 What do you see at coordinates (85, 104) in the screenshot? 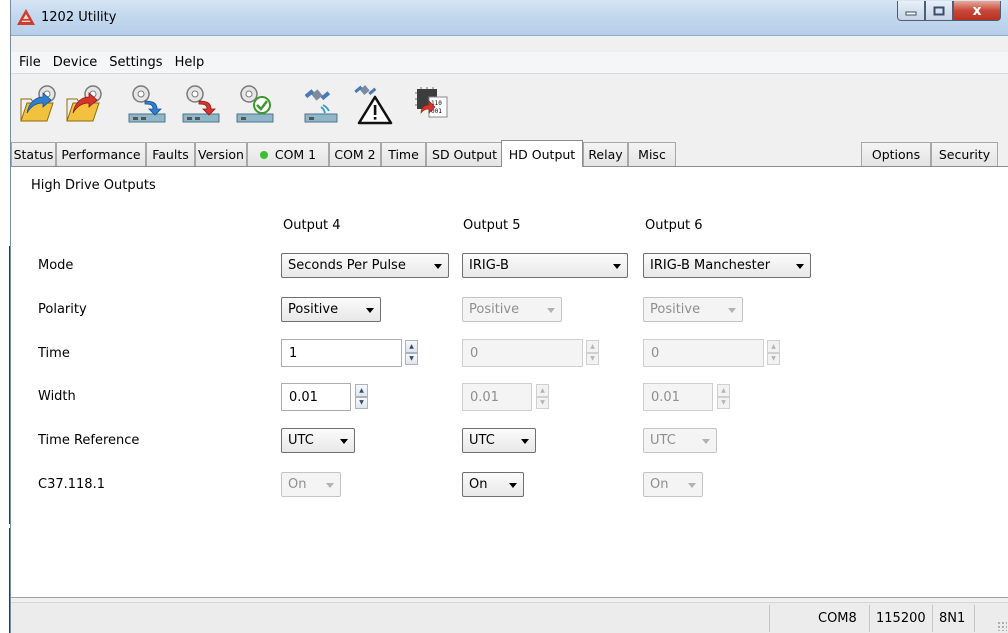
I see `open-defaults-icon` at bounding box center [85, 104].